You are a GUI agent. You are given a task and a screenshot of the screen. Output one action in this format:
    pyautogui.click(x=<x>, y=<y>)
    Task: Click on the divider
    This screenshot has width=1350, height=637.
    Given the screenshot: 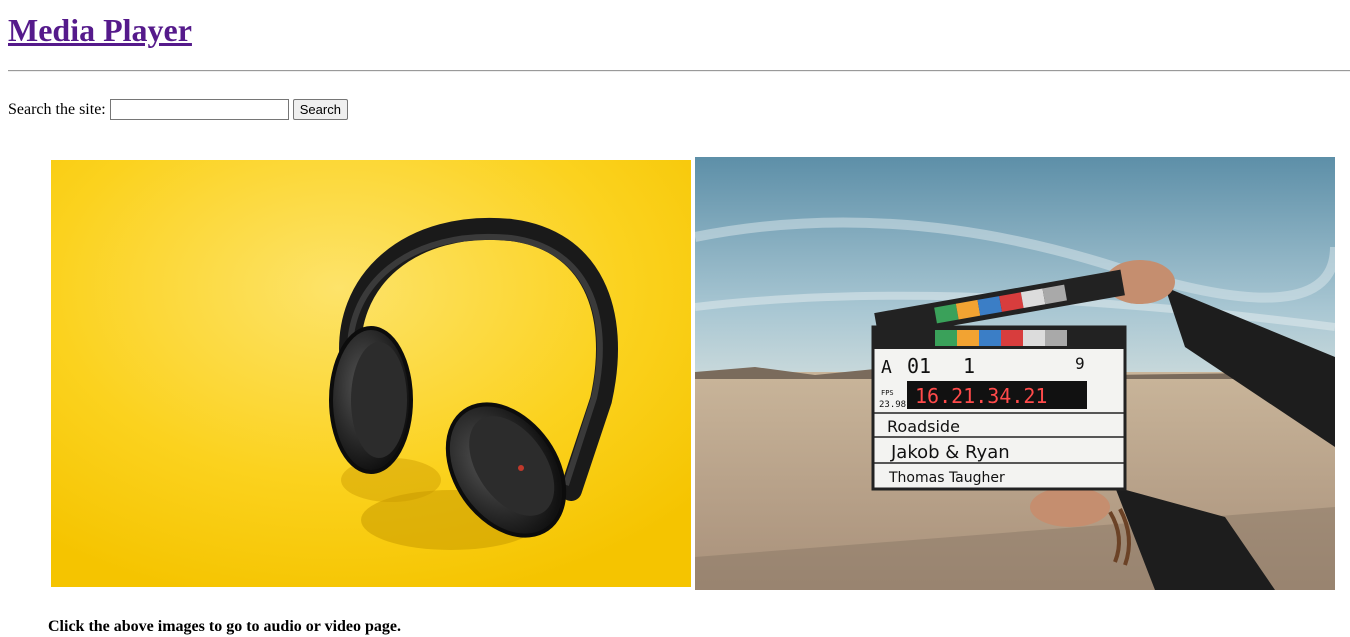 What is the action you would take?
    pyautogui.click(x=679, y=71)
    